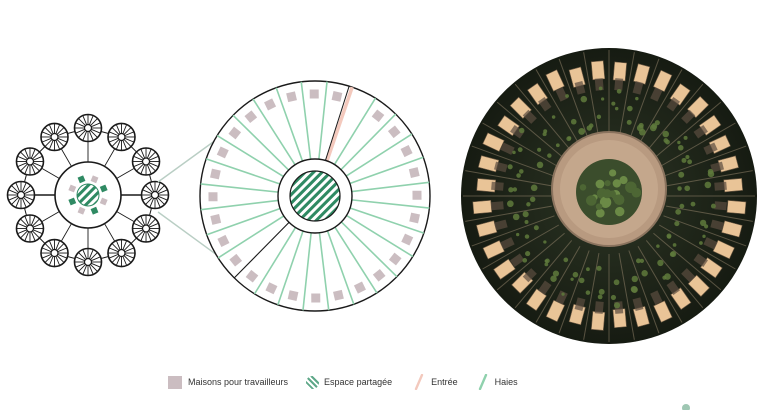 This screenshot has height=410, width=771. Describe the element at coordinates (88, 195) in the screenshot. I see `cluster-plan` at that location.